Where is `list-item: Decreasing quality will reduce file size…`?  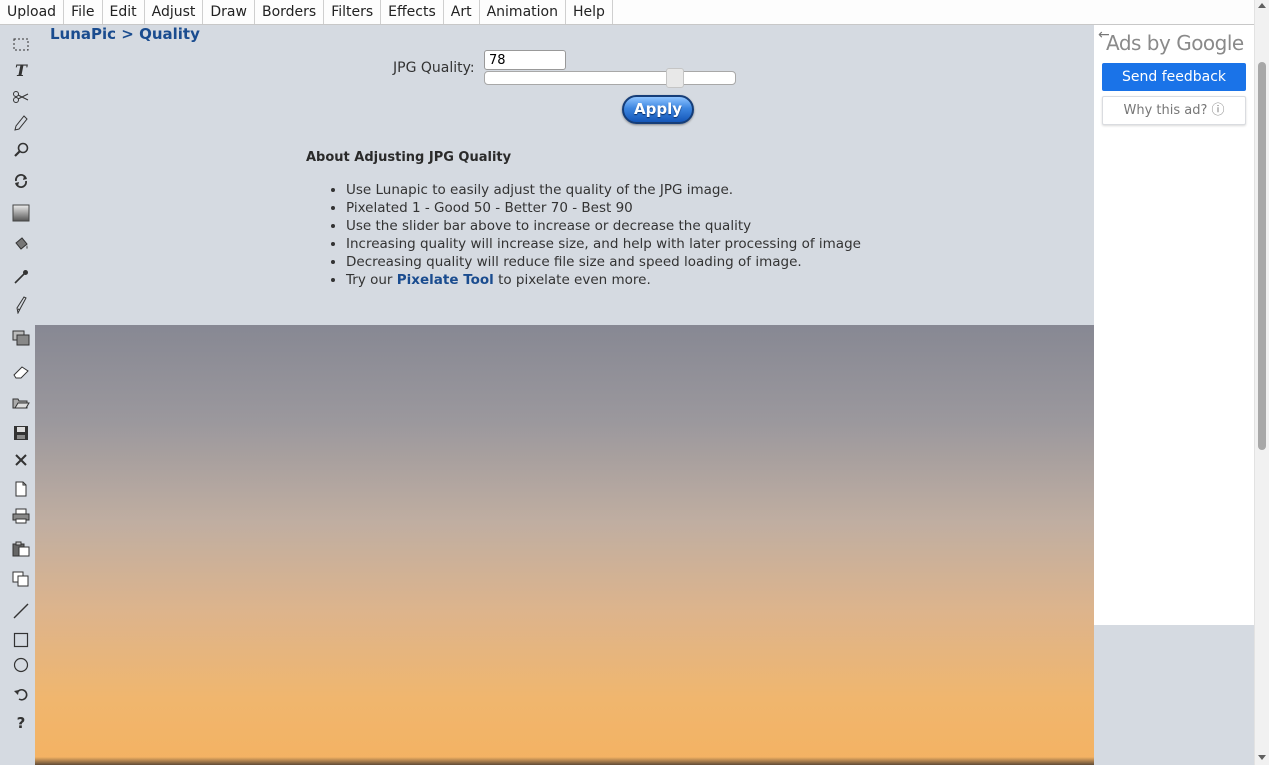 list-item: Decreasing quality will reduce file size… is located at coordinates (603, 262).